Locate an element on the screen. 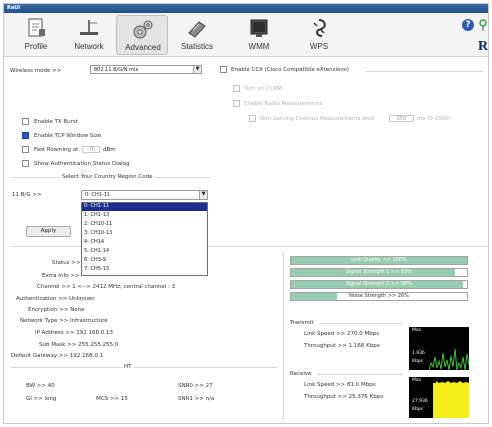 The height and width of the screenshot is (427, 492). non-serving-label: Non-Serving Channel Measurements limit is located at coordinates (317, 119).